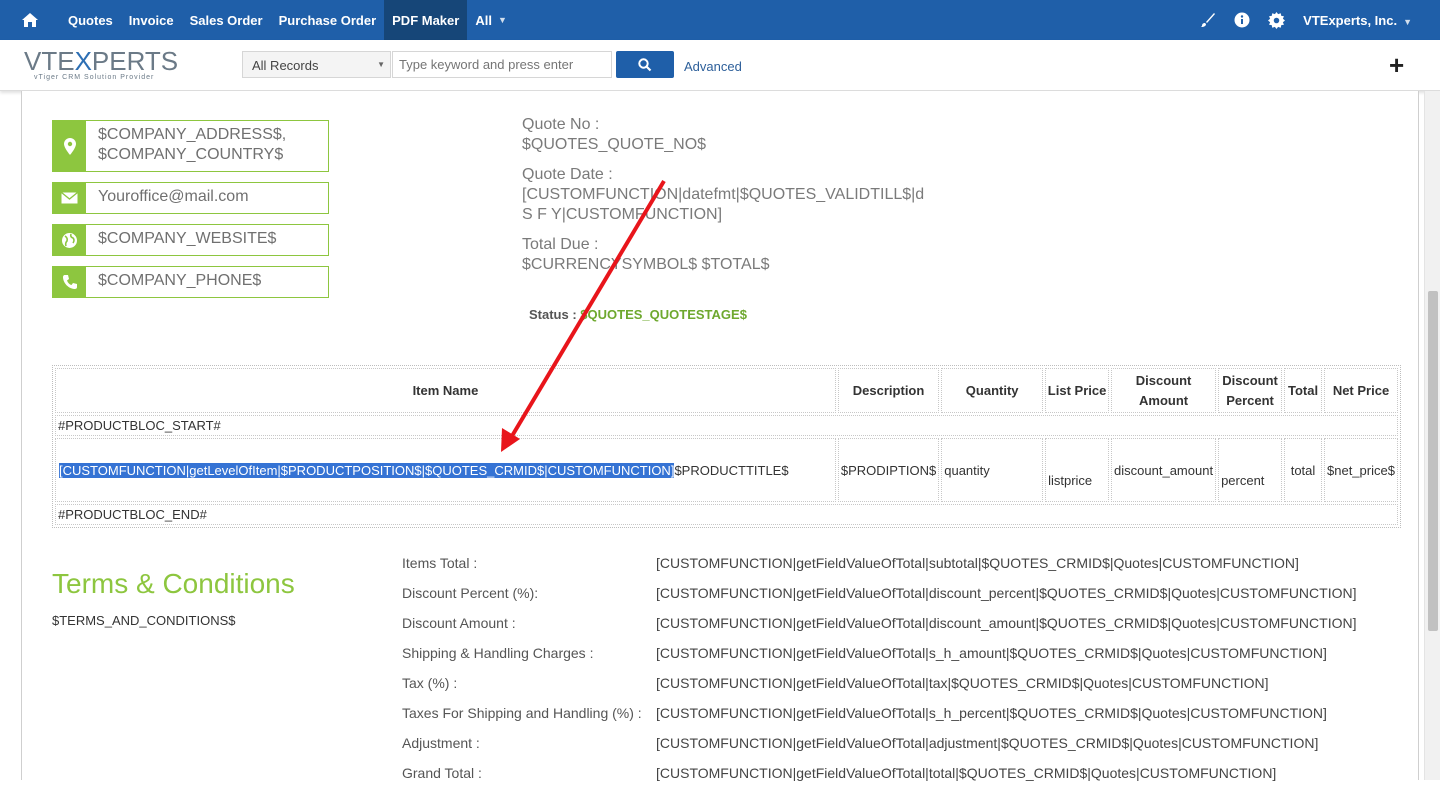 Image resolution: width=1440 pixels, height=793 pixels. Describe the element at coordinates (553, 314) in the screenshot. I see `status-label: Status :` at that location.